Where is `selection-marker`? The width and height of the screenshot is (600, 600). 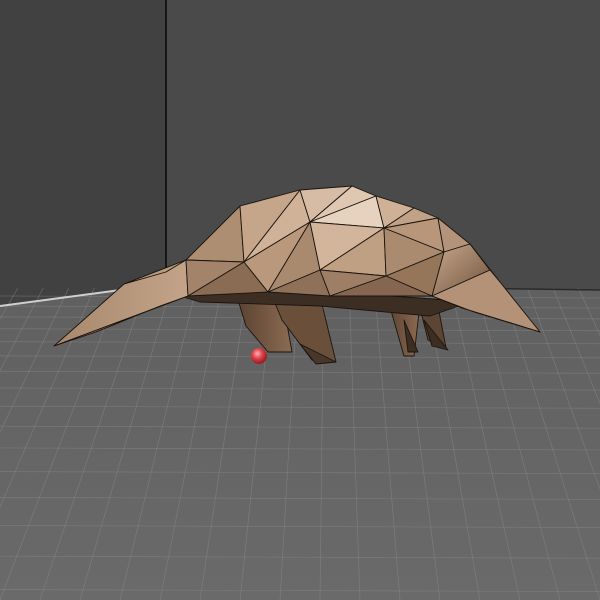 selection-marker is located at coordinates (259, 356).